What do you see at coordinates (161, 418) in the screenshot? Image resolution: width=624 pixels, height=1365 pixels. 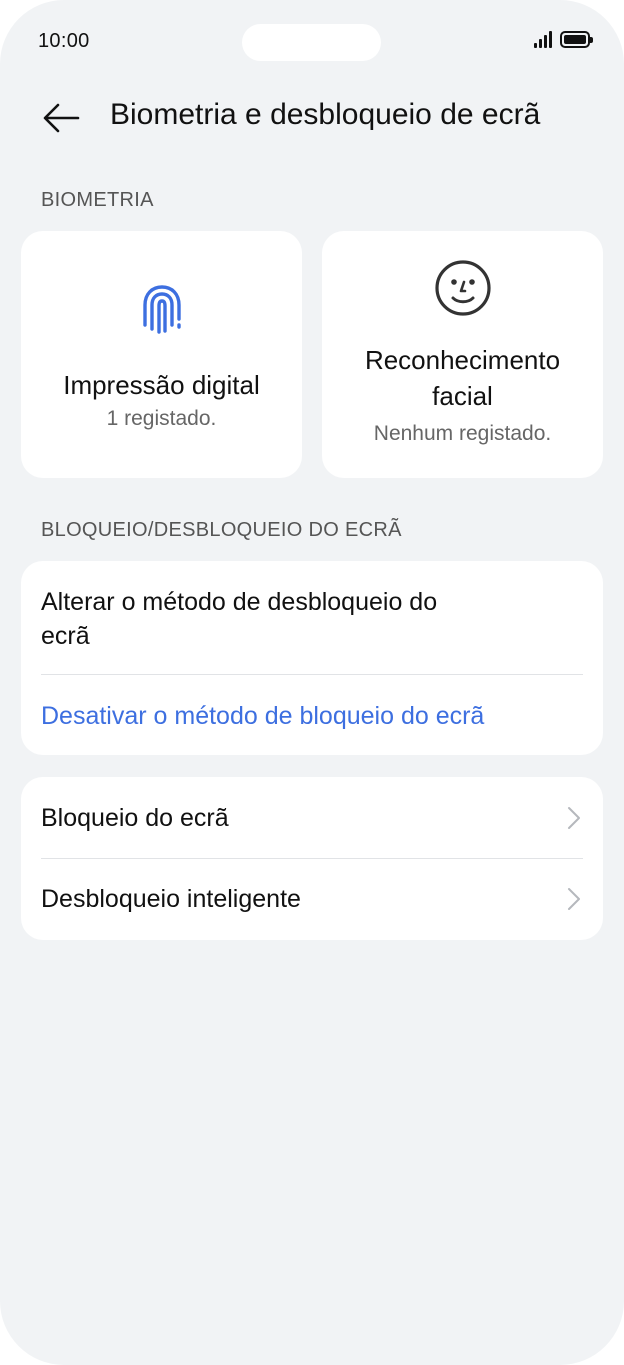 I see `fingerprint-subtitle: 1 registado.` at bounding box center [161, 418].